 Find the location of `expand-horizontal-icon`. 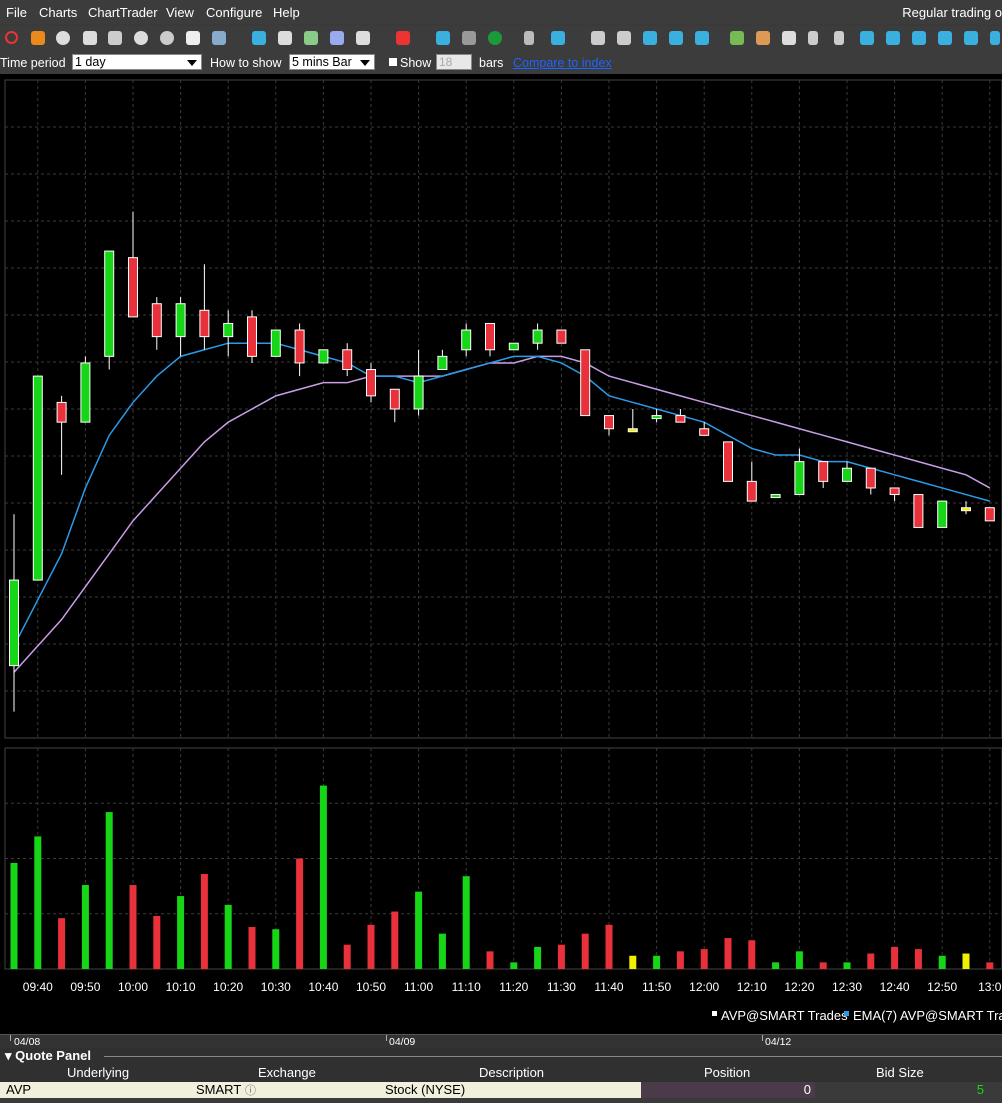

expand-horizontal-icon is located at coordinates (919, 38).